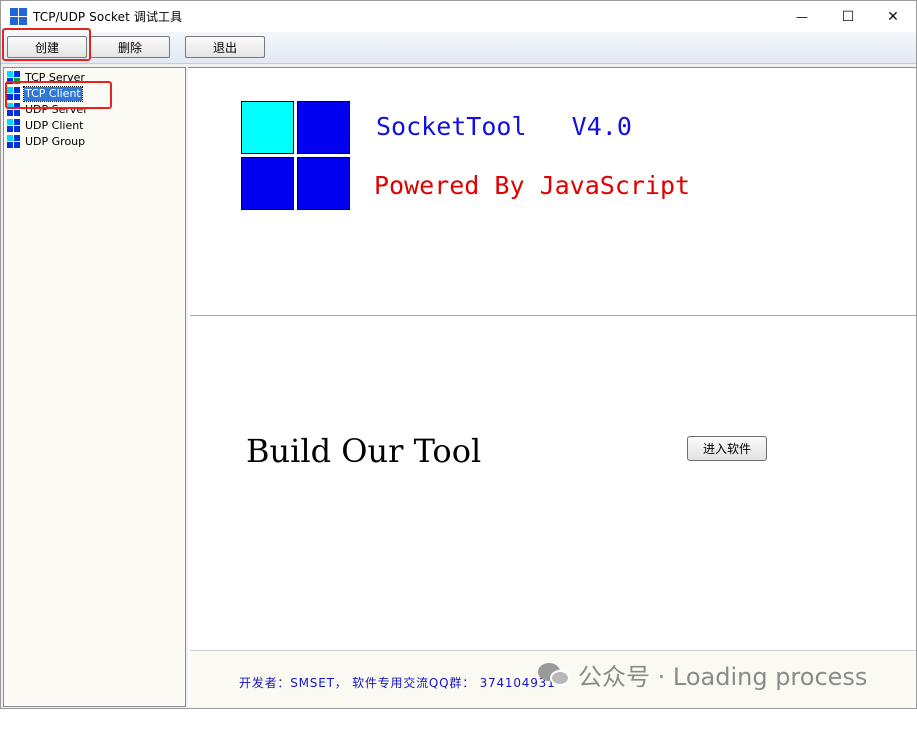  I want to click on watermark: 公众号 · Loading process, so click(702, 674).